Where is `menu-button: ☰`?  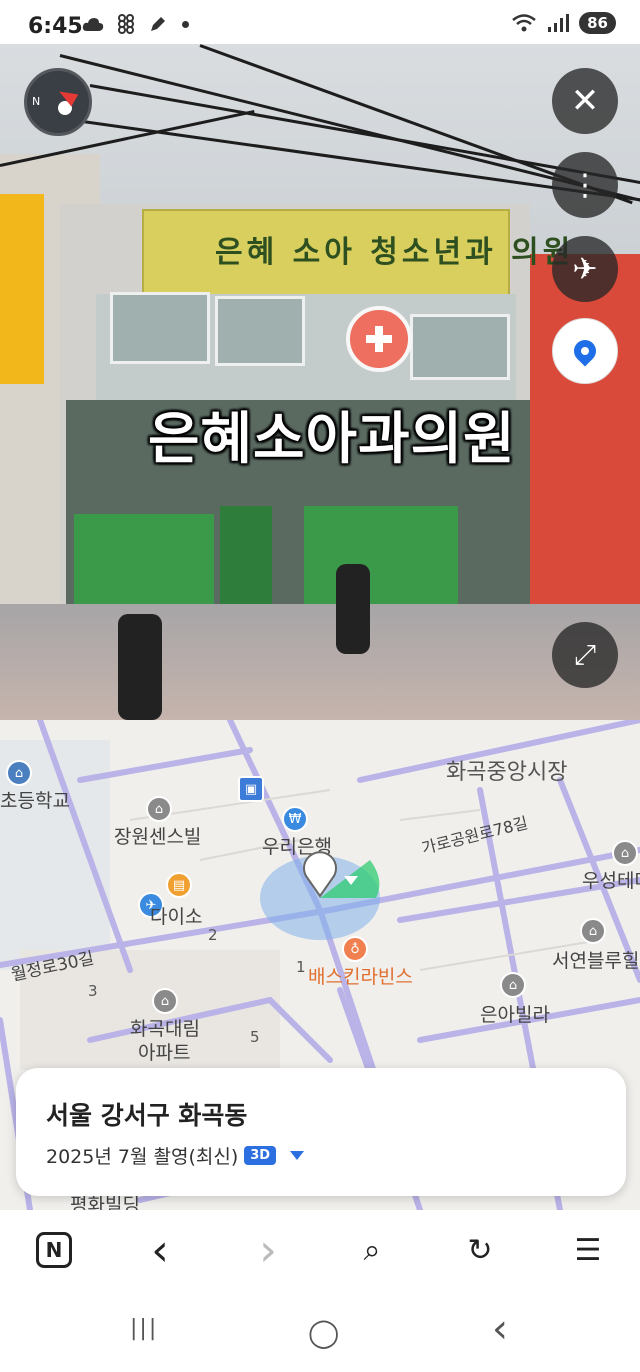 menu-button: ☰ is located at coordinates (588, 1250).